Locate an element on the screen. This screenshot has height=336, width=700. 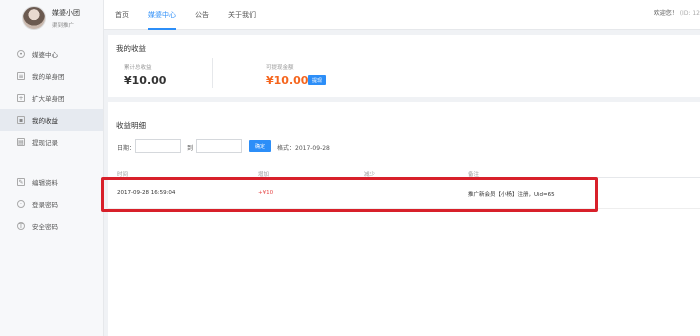
sidebar-item-my-singles: ≡ 我的单身团 is located at coordinates (51, 76).